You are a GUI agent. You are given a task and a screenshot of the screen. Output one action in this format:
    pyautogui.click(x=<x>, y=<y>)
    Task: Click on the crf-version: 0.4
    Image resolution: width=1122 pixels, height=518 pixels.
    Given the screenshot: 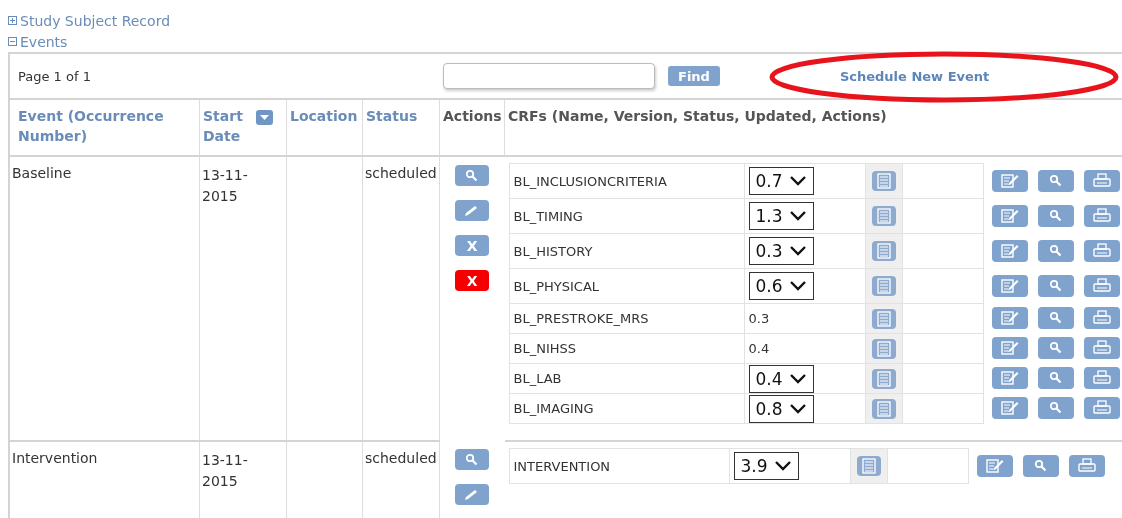 What is the action you would take?
    pyautogui.click(x=759, y=348)
    